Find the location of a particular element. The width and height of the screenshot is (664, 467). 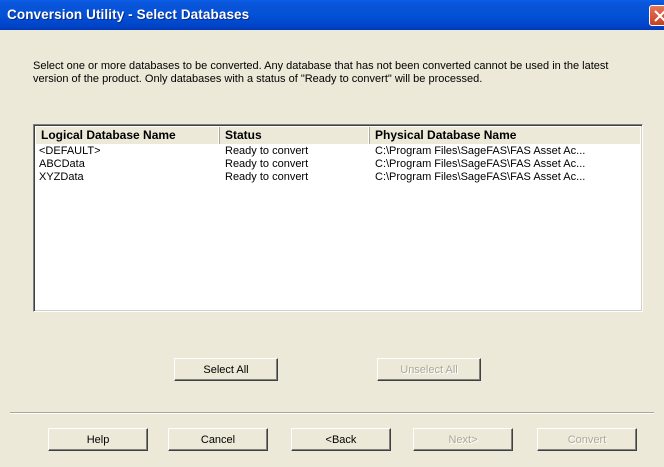

convert-button: Convert is located at coordinates (587, 439).